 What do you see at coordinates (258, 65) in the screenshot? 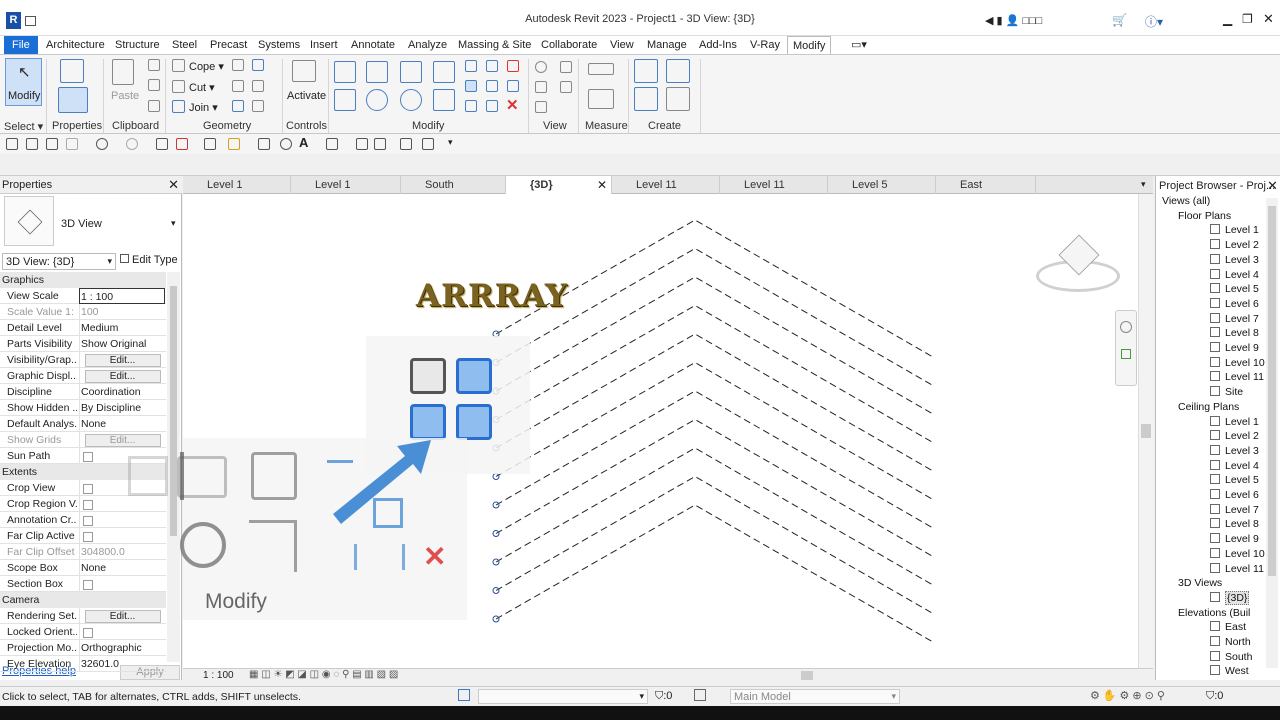
I see `geometry-tool-2-icon` at bounding box center [258, 65].